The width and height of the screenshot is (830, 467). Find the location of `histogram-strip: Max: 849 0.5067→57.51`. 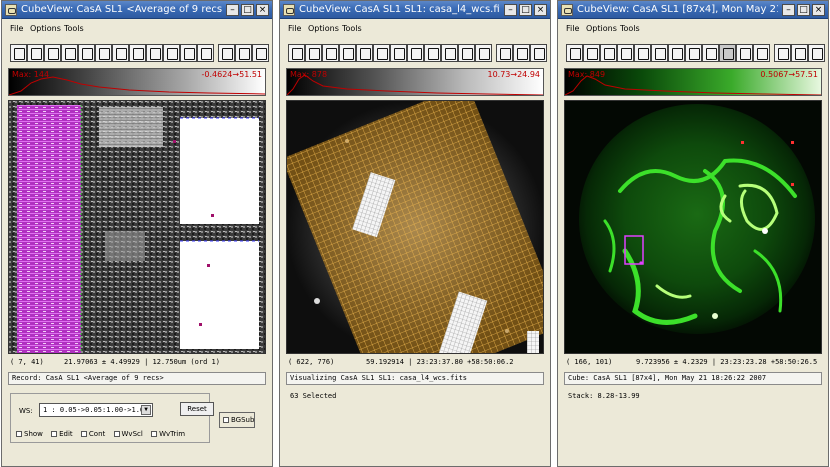

histogram-strip: Max: 849 0.5067→57.51 is located at coordinates (693, 82).